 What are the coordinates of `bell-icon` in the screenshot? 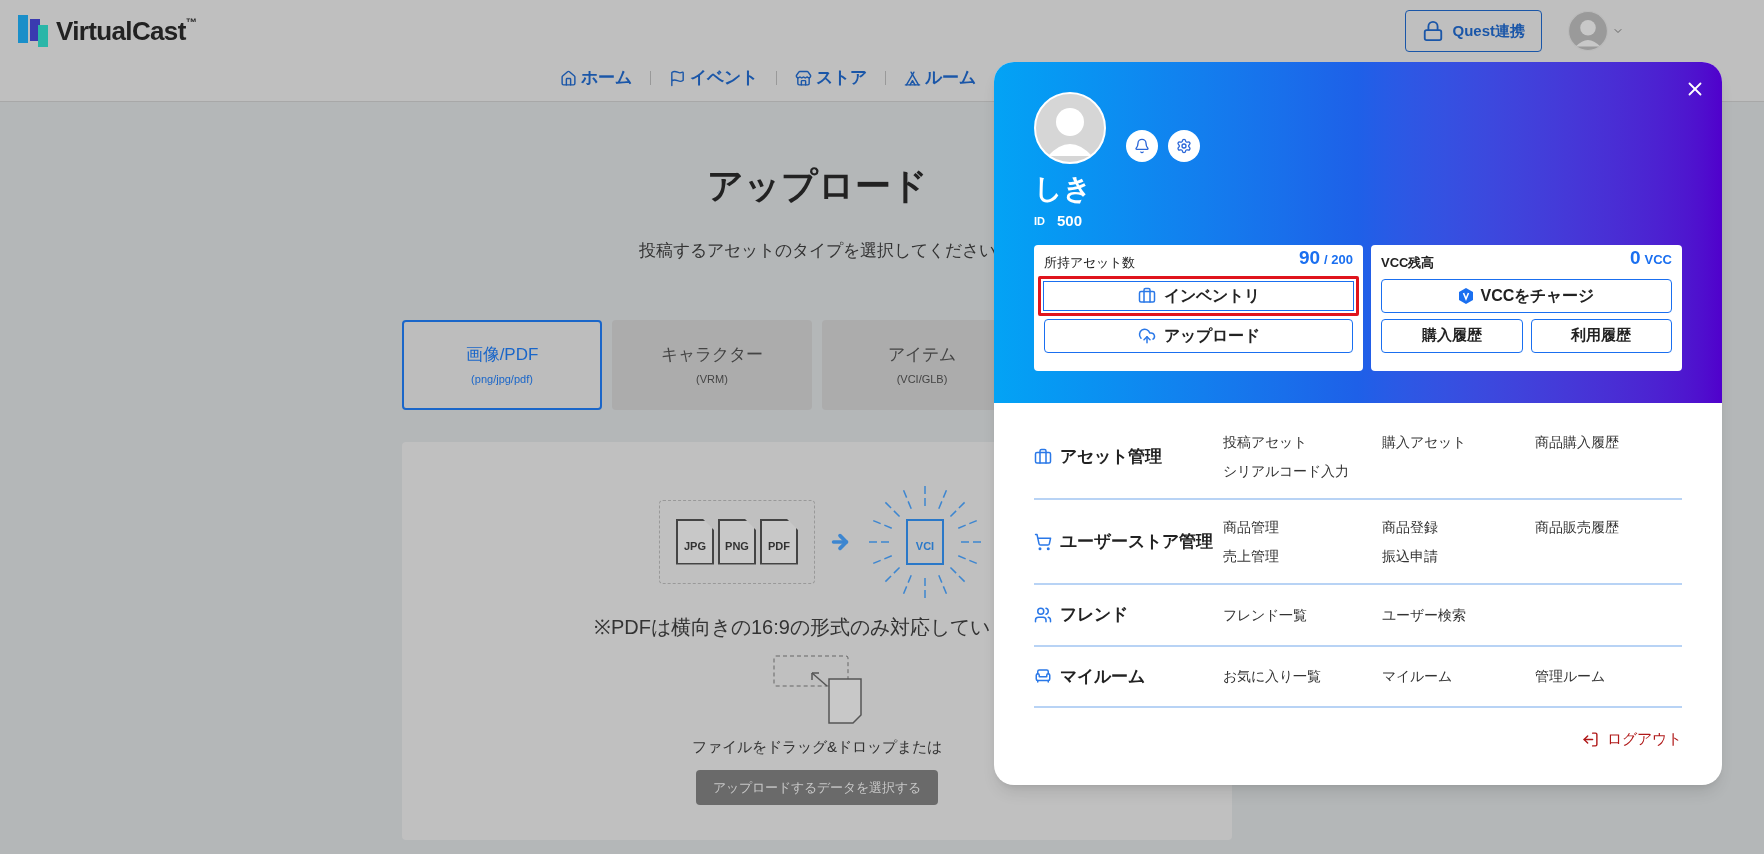 It's located at (1142, 146).